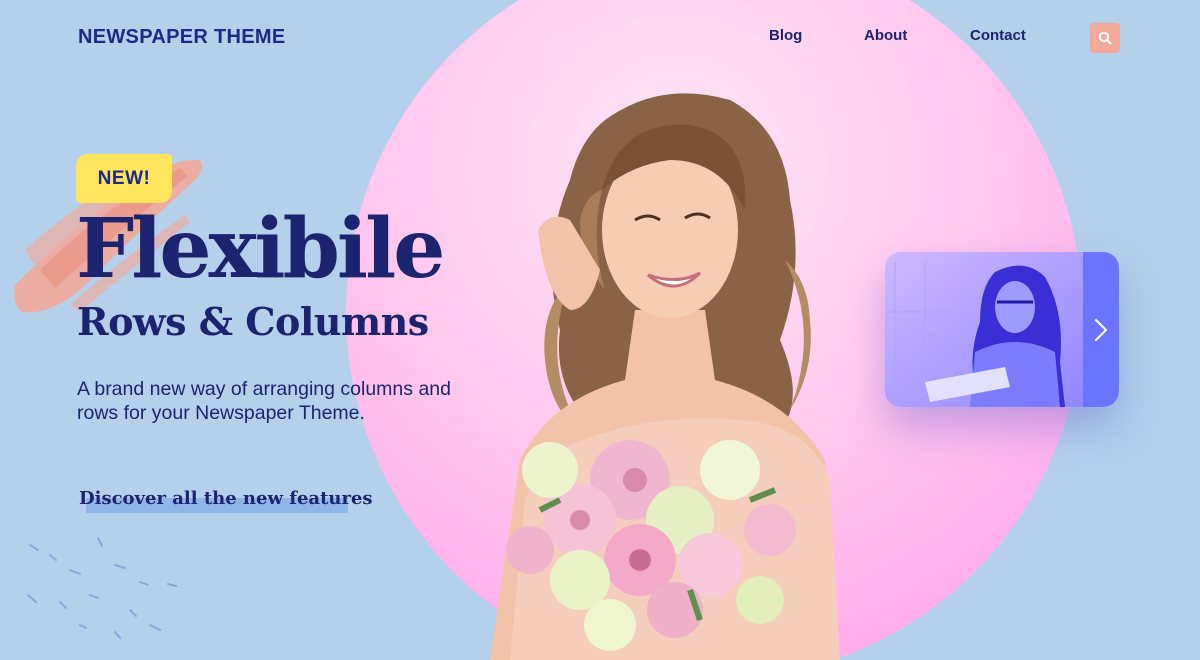 The width and height of the screenshot is (1200, 660). I want to click on search-button, so click(1105, 38).